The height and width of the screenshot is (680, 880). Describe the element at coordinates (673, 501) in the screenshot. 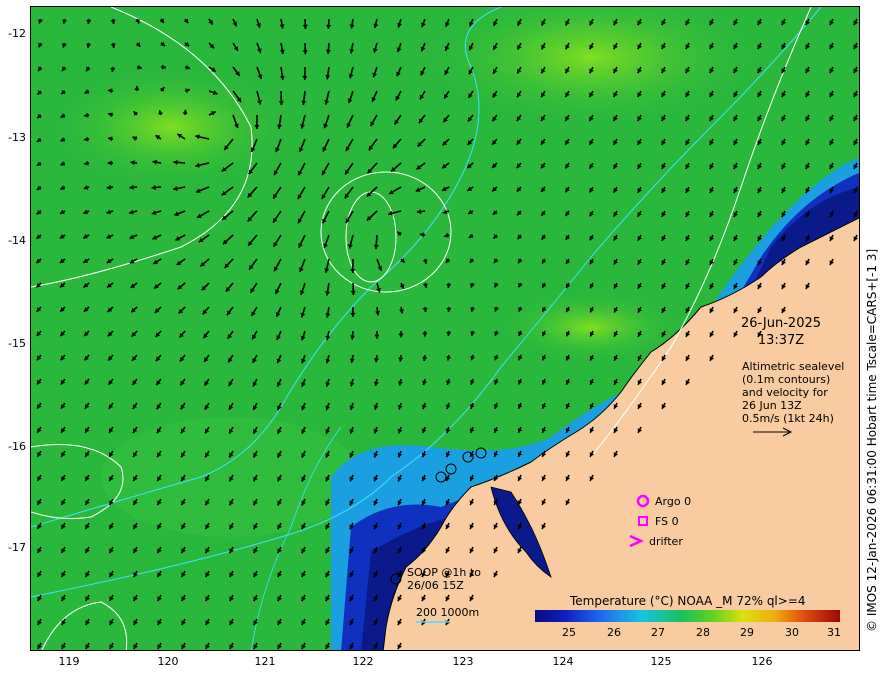

I see `legend-argo-label: Argo 0` at that location.